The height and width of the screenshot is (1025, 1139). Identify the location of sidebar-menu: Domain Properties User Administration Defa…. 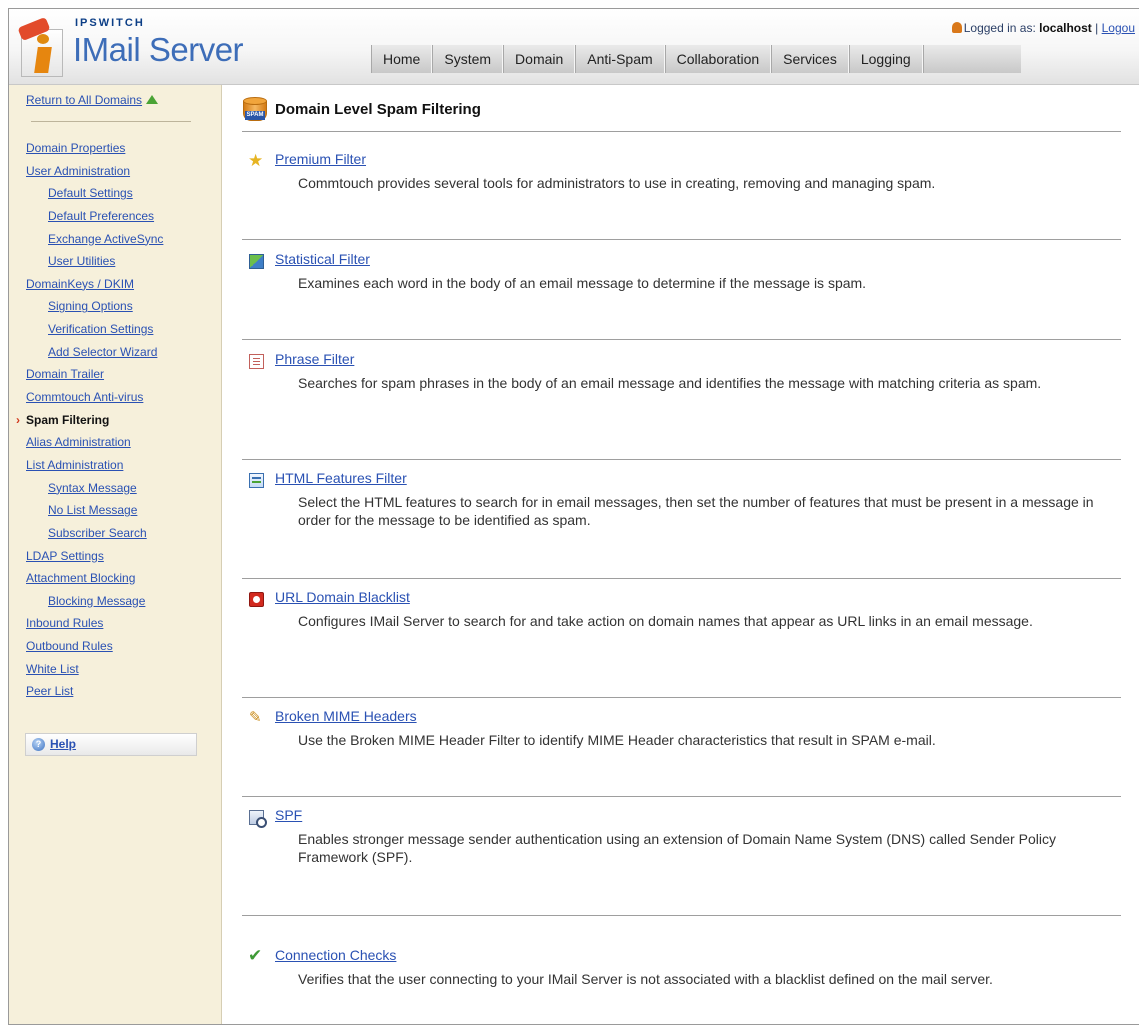
(115, 420).